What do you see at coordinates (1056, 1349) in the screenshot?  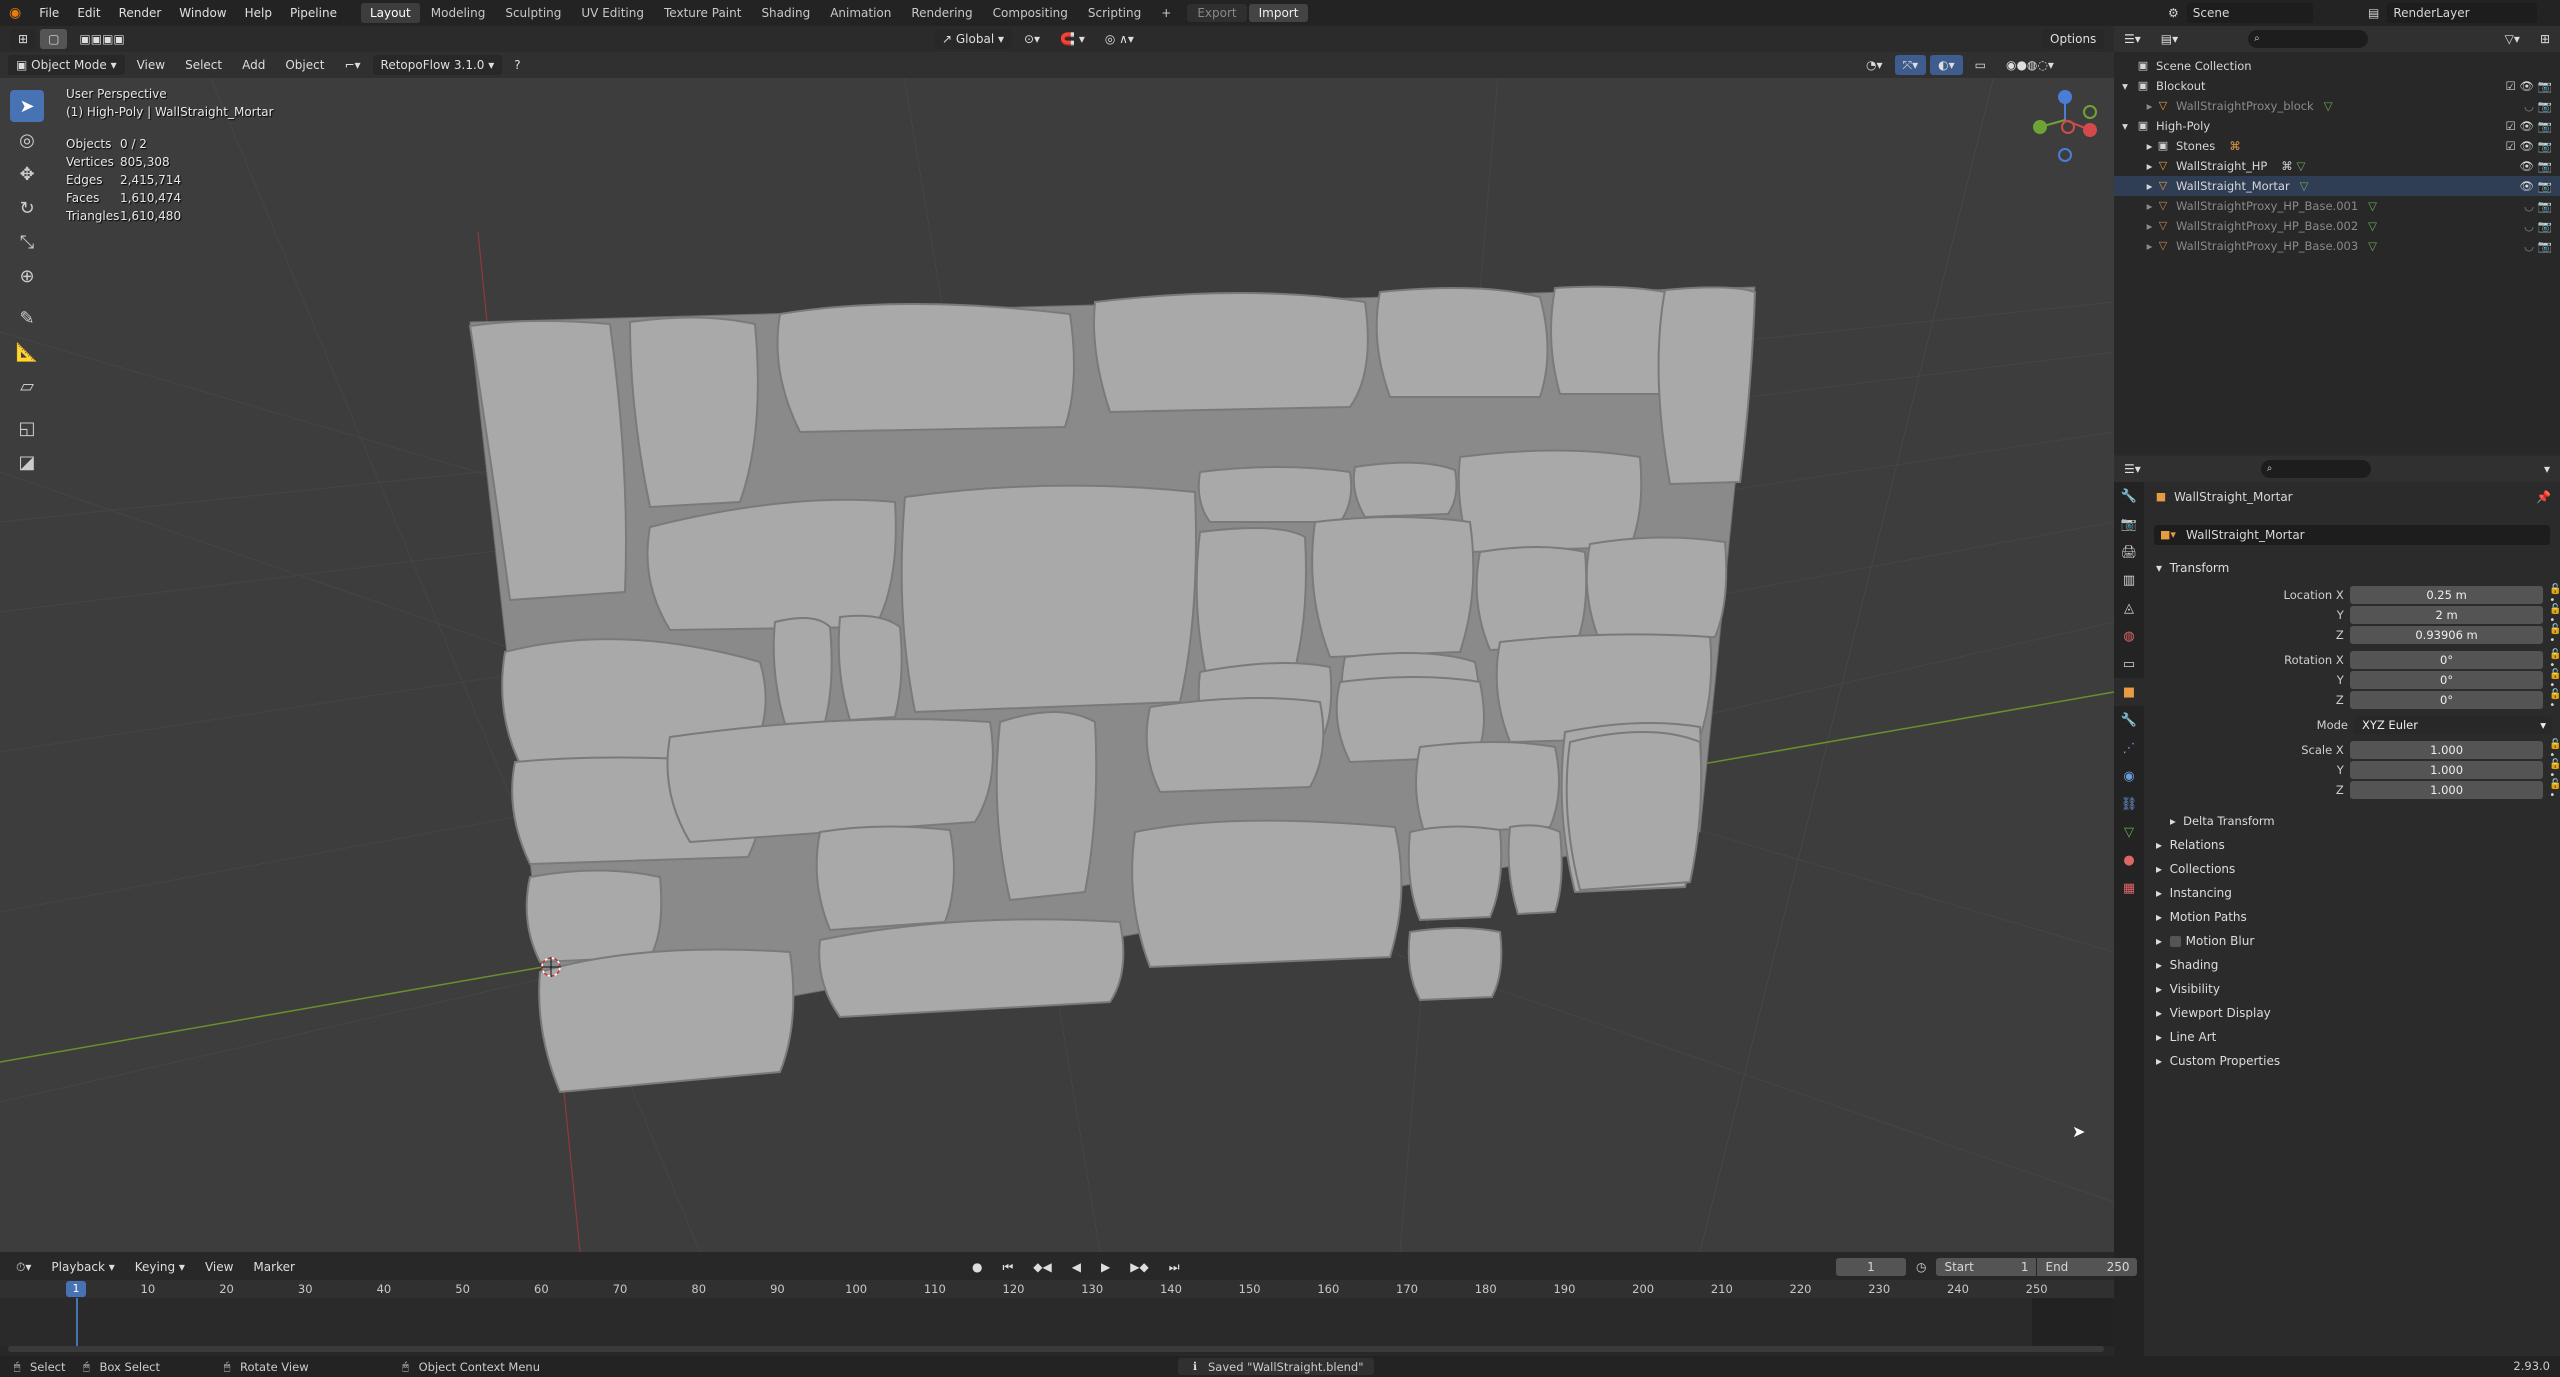 I see `timeline-scrollbar` at bounding box center [1056, 1349].